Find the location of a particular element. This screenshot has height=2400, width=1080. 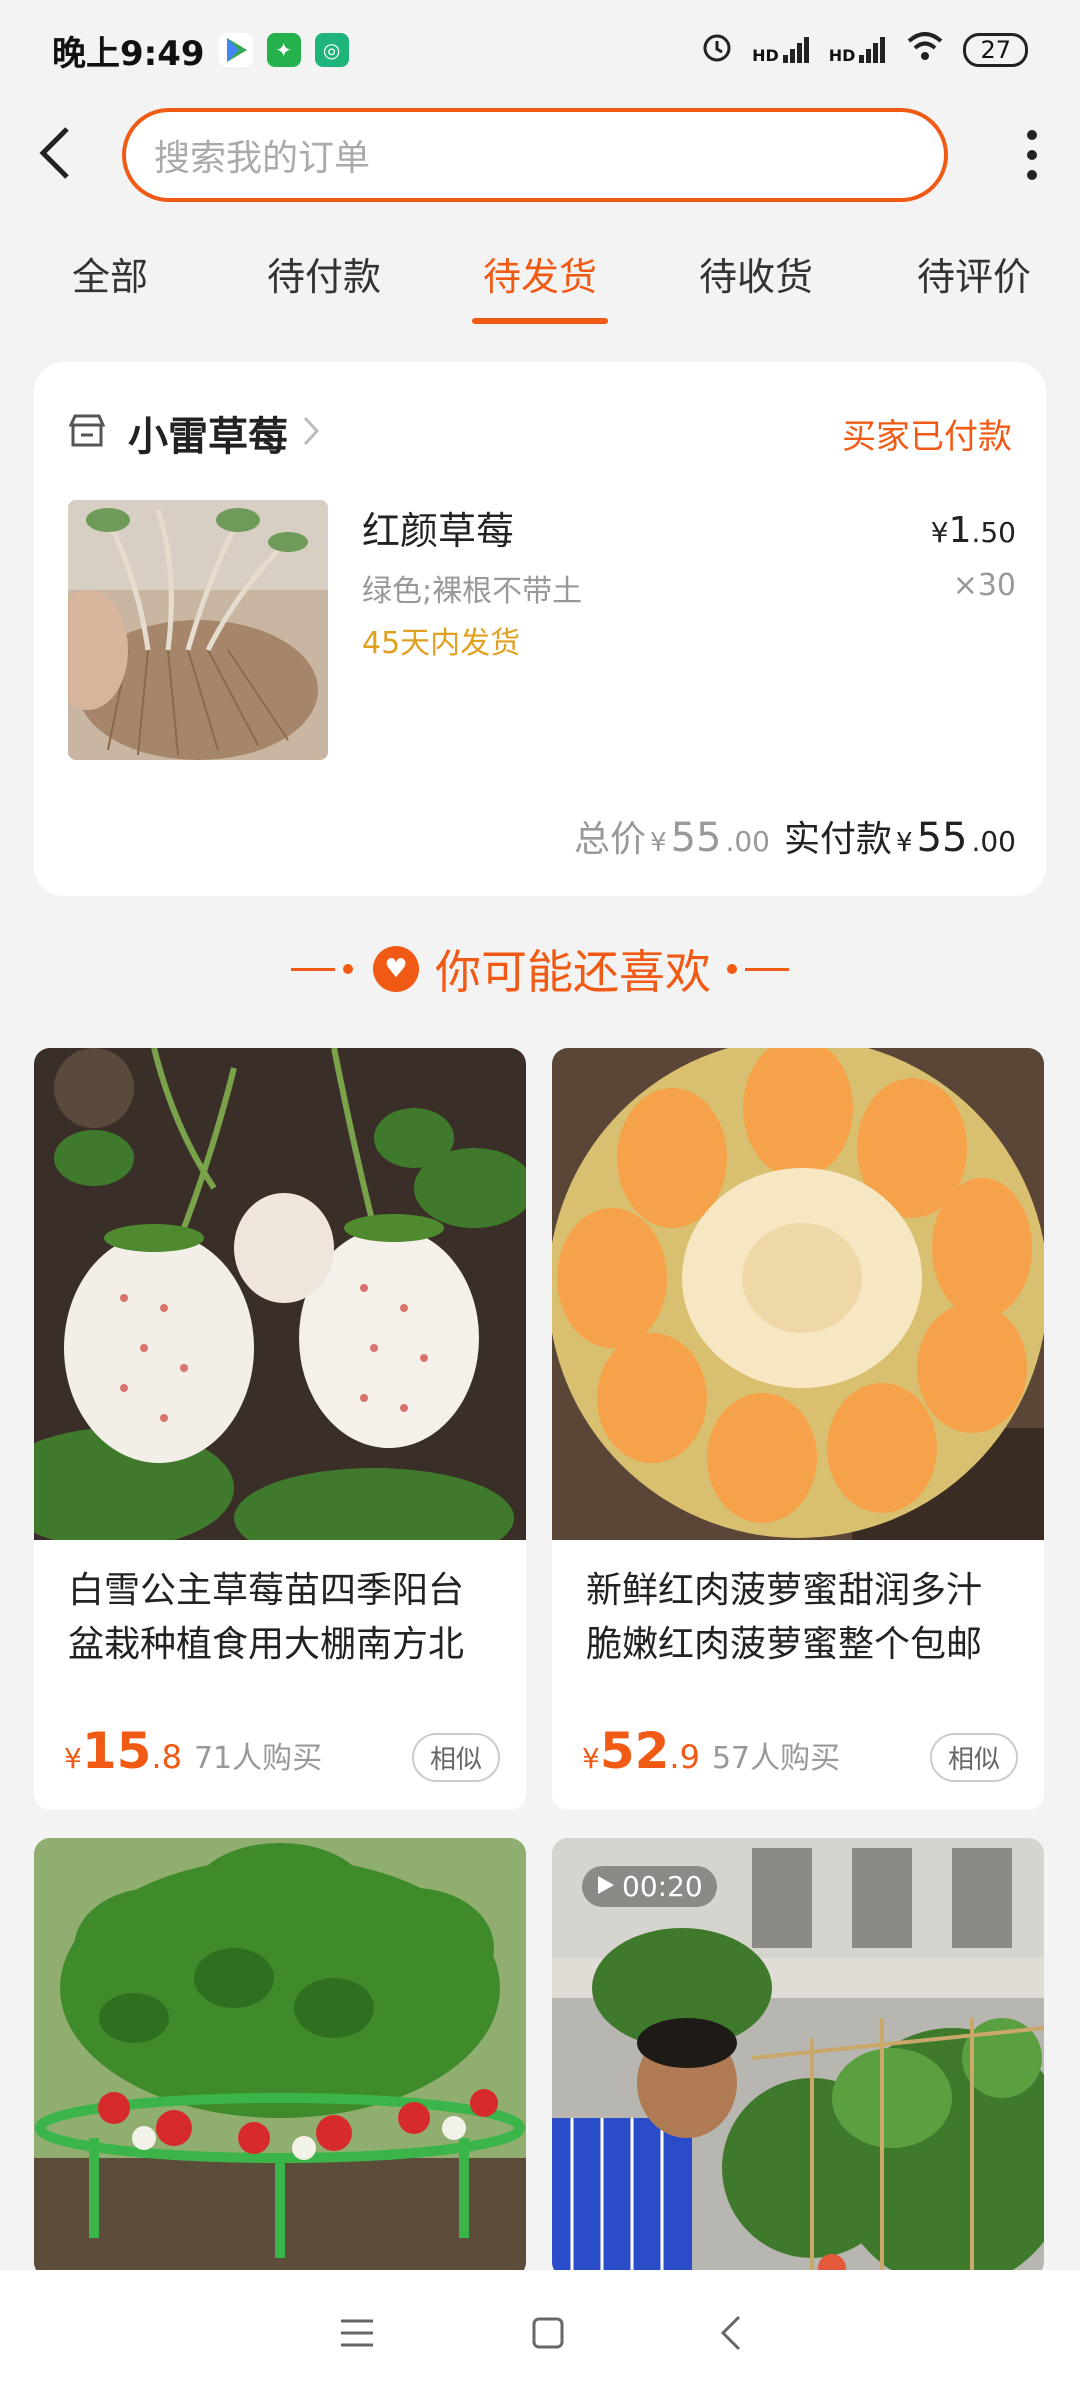

paid-integer: 55 is located at coordinates (942, 838).